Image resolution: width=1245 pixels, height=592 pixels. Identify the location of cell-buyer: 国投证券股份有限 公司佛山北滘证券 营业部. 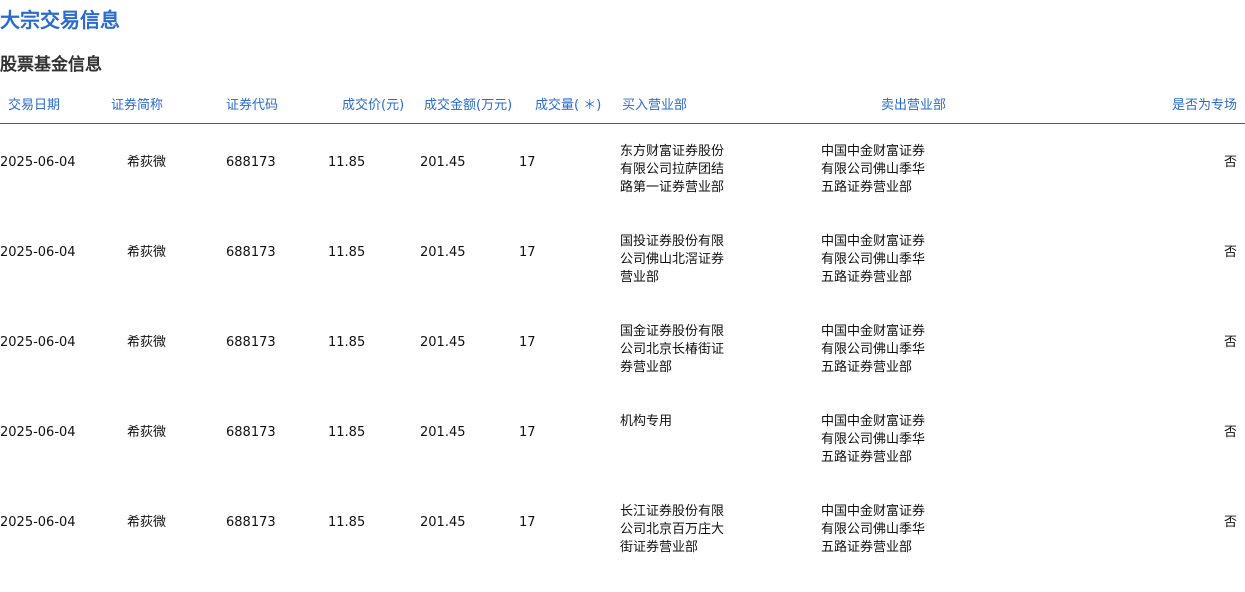
(675, 260).